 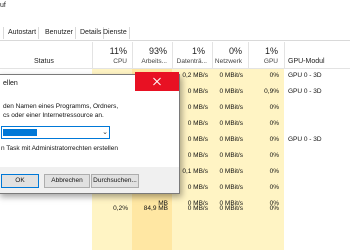 What do you see at coordinates (198, 51) in the screenshot?
I see `disk-percent: 1%` at bounding box center [198, 51].